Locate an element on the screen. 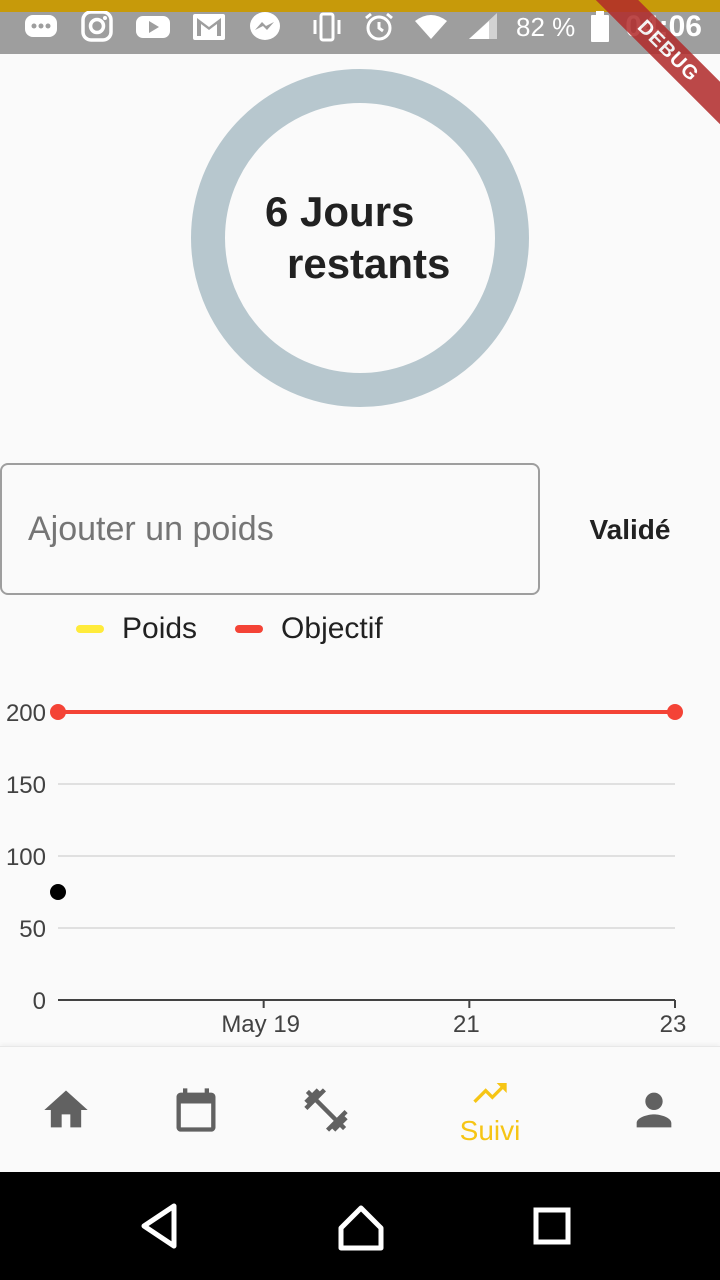  days-count: 6 Jours is located at coordinates (340, 211).